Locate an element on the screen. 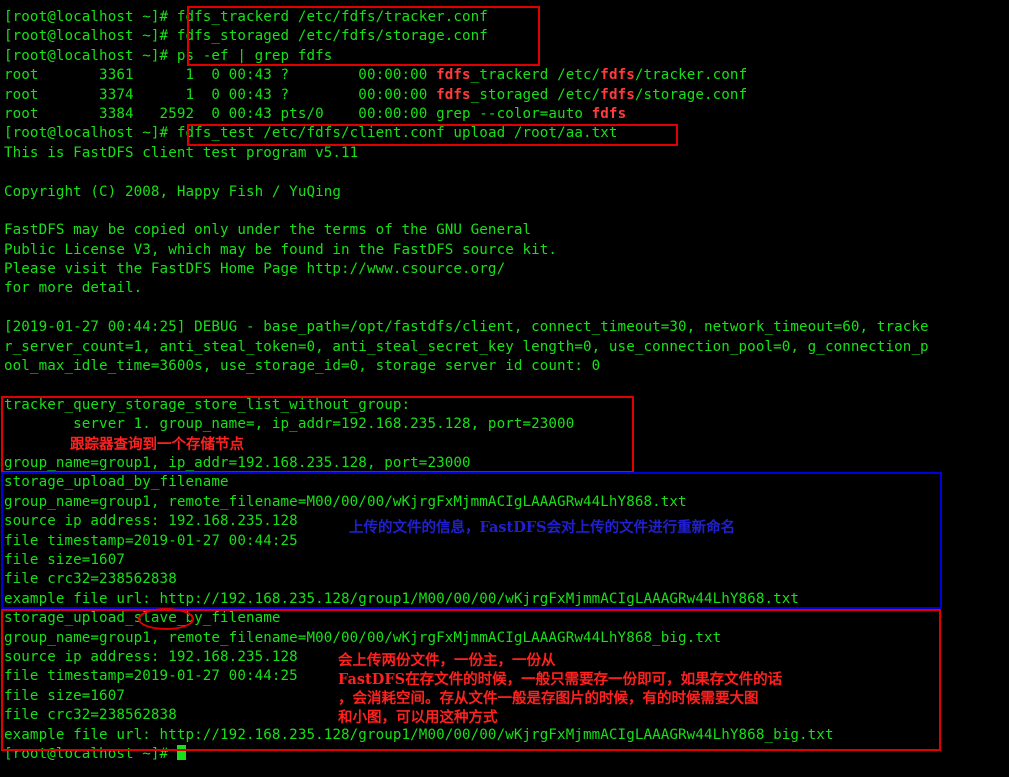  command-line: [root@localhost ~]# is located at coordinates (95, 754).